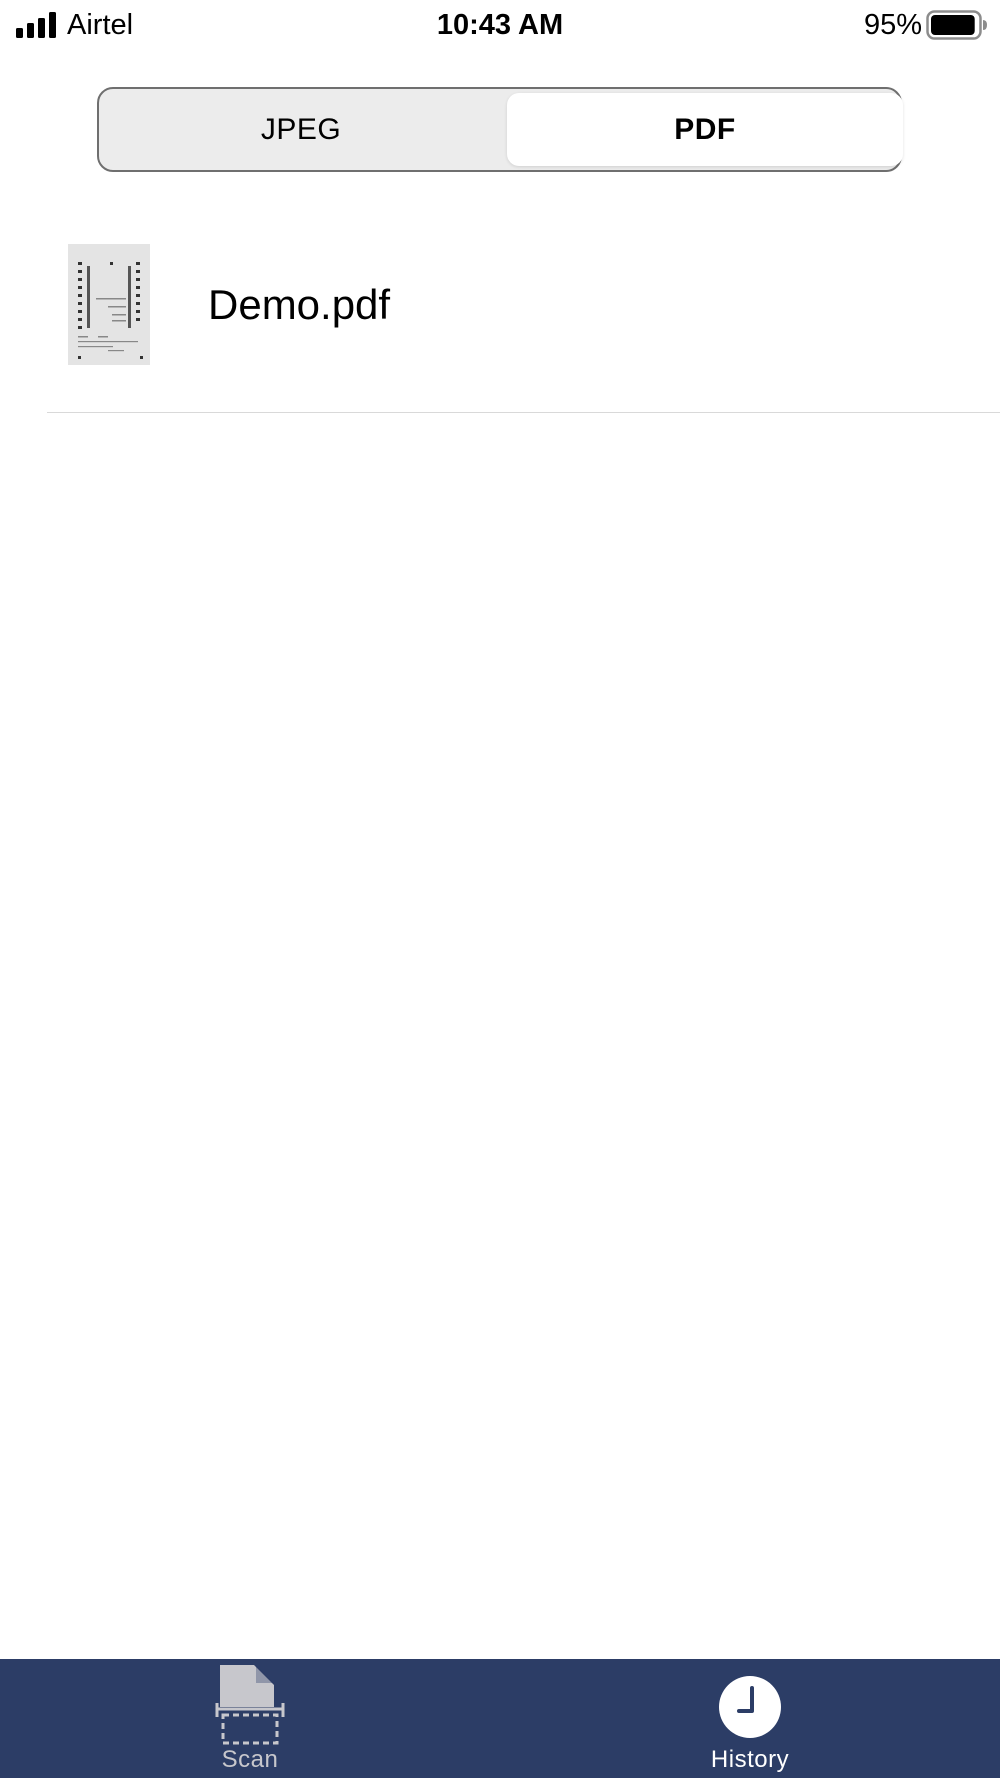  I want to click on battery-percentage: 95%, so click(892, 25).